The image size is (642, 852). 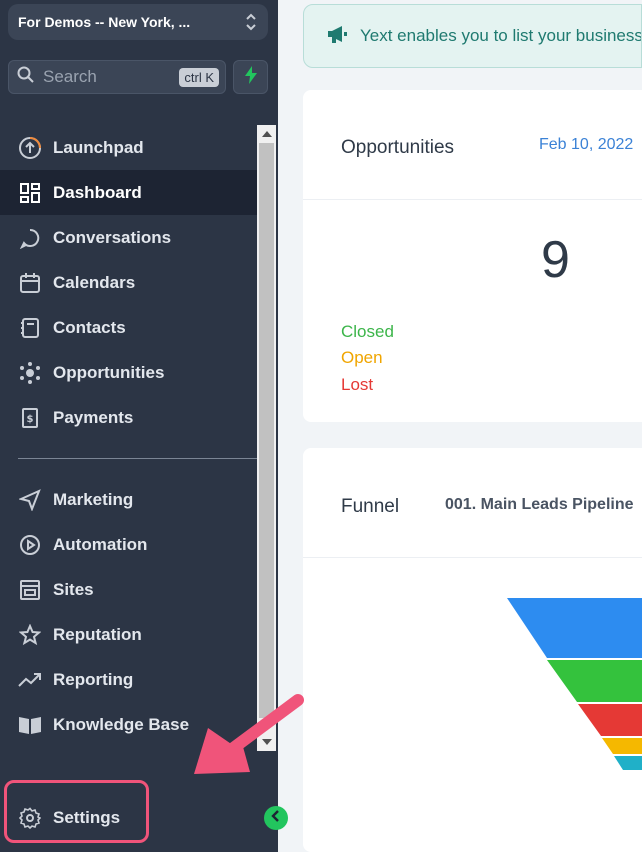 I want to click on card-title: Funnel, so click(x=370, y=506).